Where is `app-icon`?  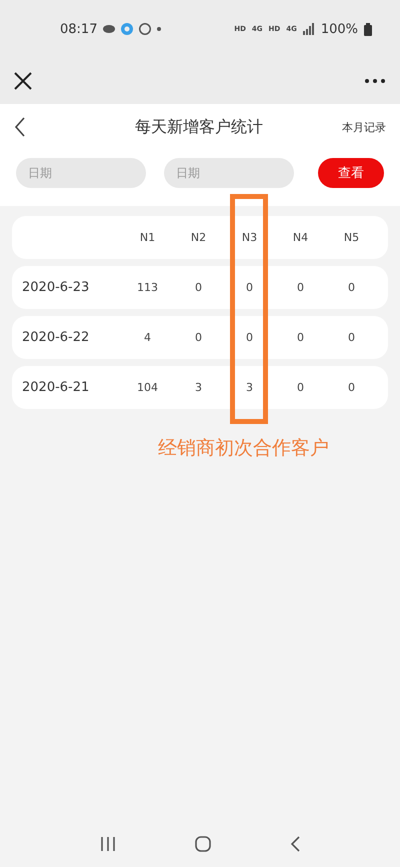 app-icon is located at coordinates (127, 29).